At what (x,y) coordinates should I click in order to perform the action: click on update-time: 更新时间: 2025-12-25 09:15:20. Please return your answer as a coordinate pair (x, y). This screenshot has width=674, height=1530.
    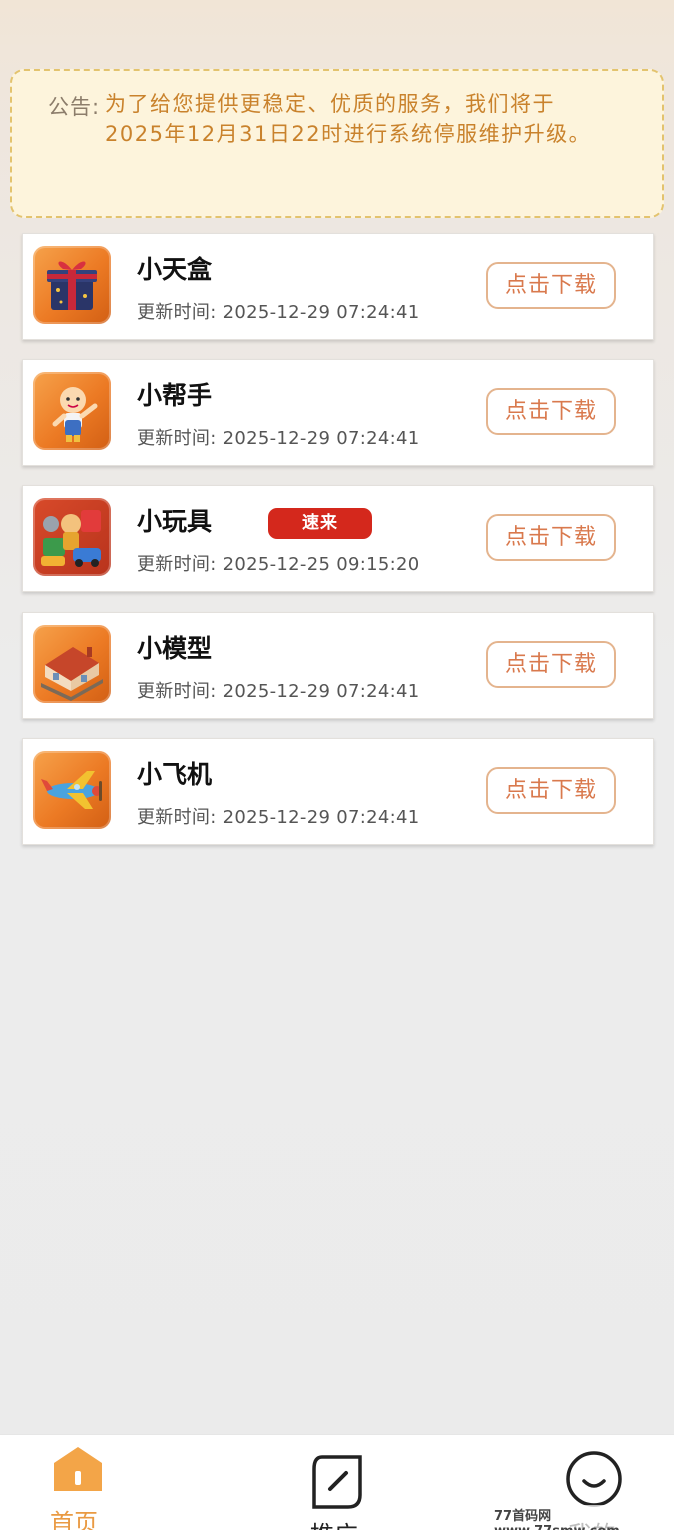
    Looking at the image, I should click on (278, 564).